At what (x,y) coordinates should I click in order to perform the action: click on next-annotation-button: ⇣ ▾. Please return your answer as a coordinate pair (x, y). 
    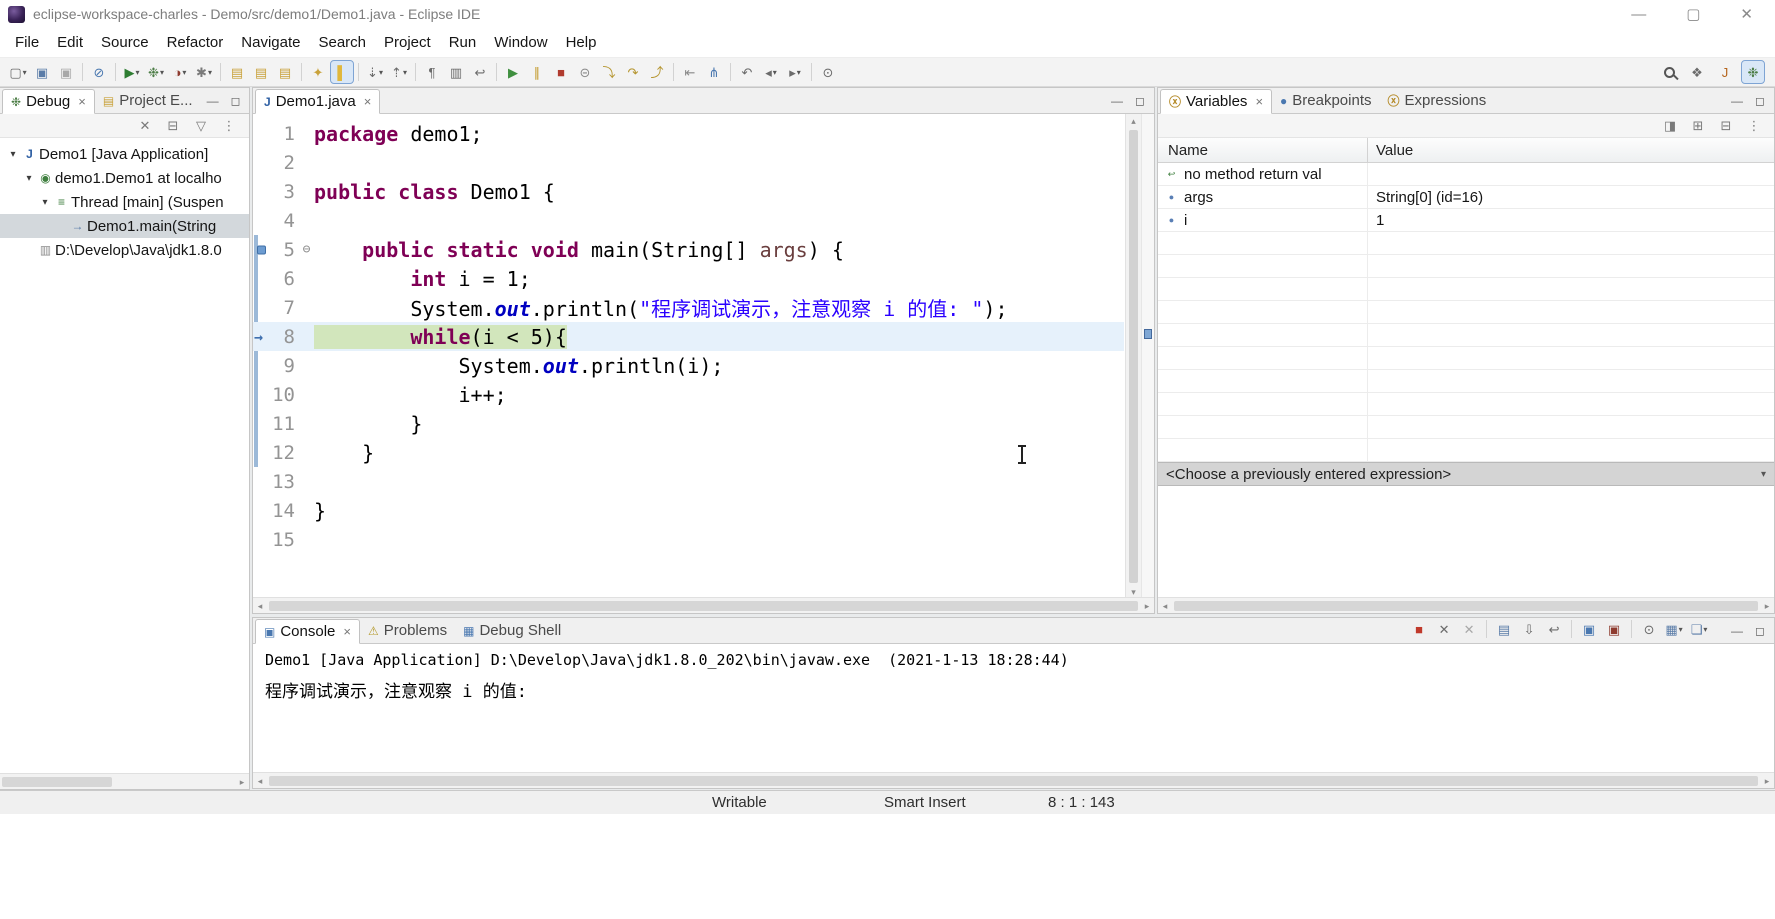
    Looking at the image, I should click on (375, 72).